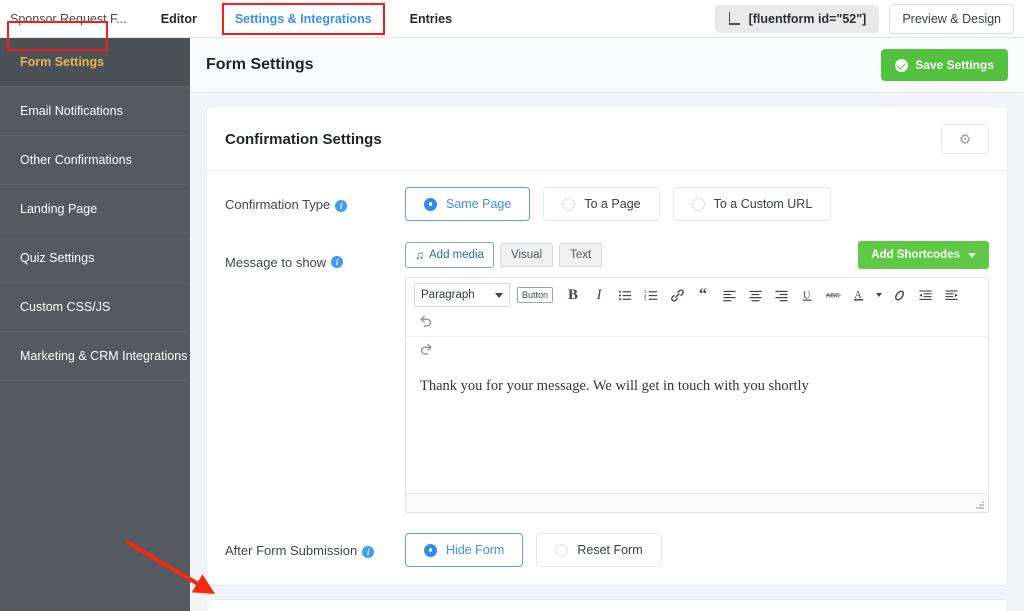 This screenshot has height=611, width=1024. Describe the element at coordinates (448, 295) in the screenshot. I see `paragraph-format-value: Paragraph` at that location.